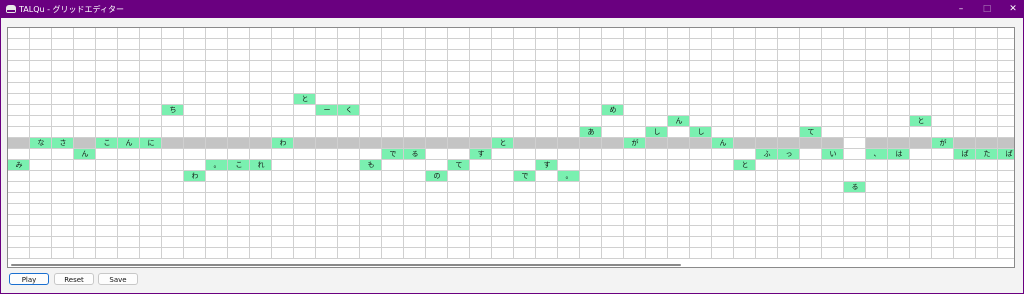  What do you see at coordinates (833, 154) in the screenshot?
I see `grid-note-cell: い` at bounding box center [833, 154].